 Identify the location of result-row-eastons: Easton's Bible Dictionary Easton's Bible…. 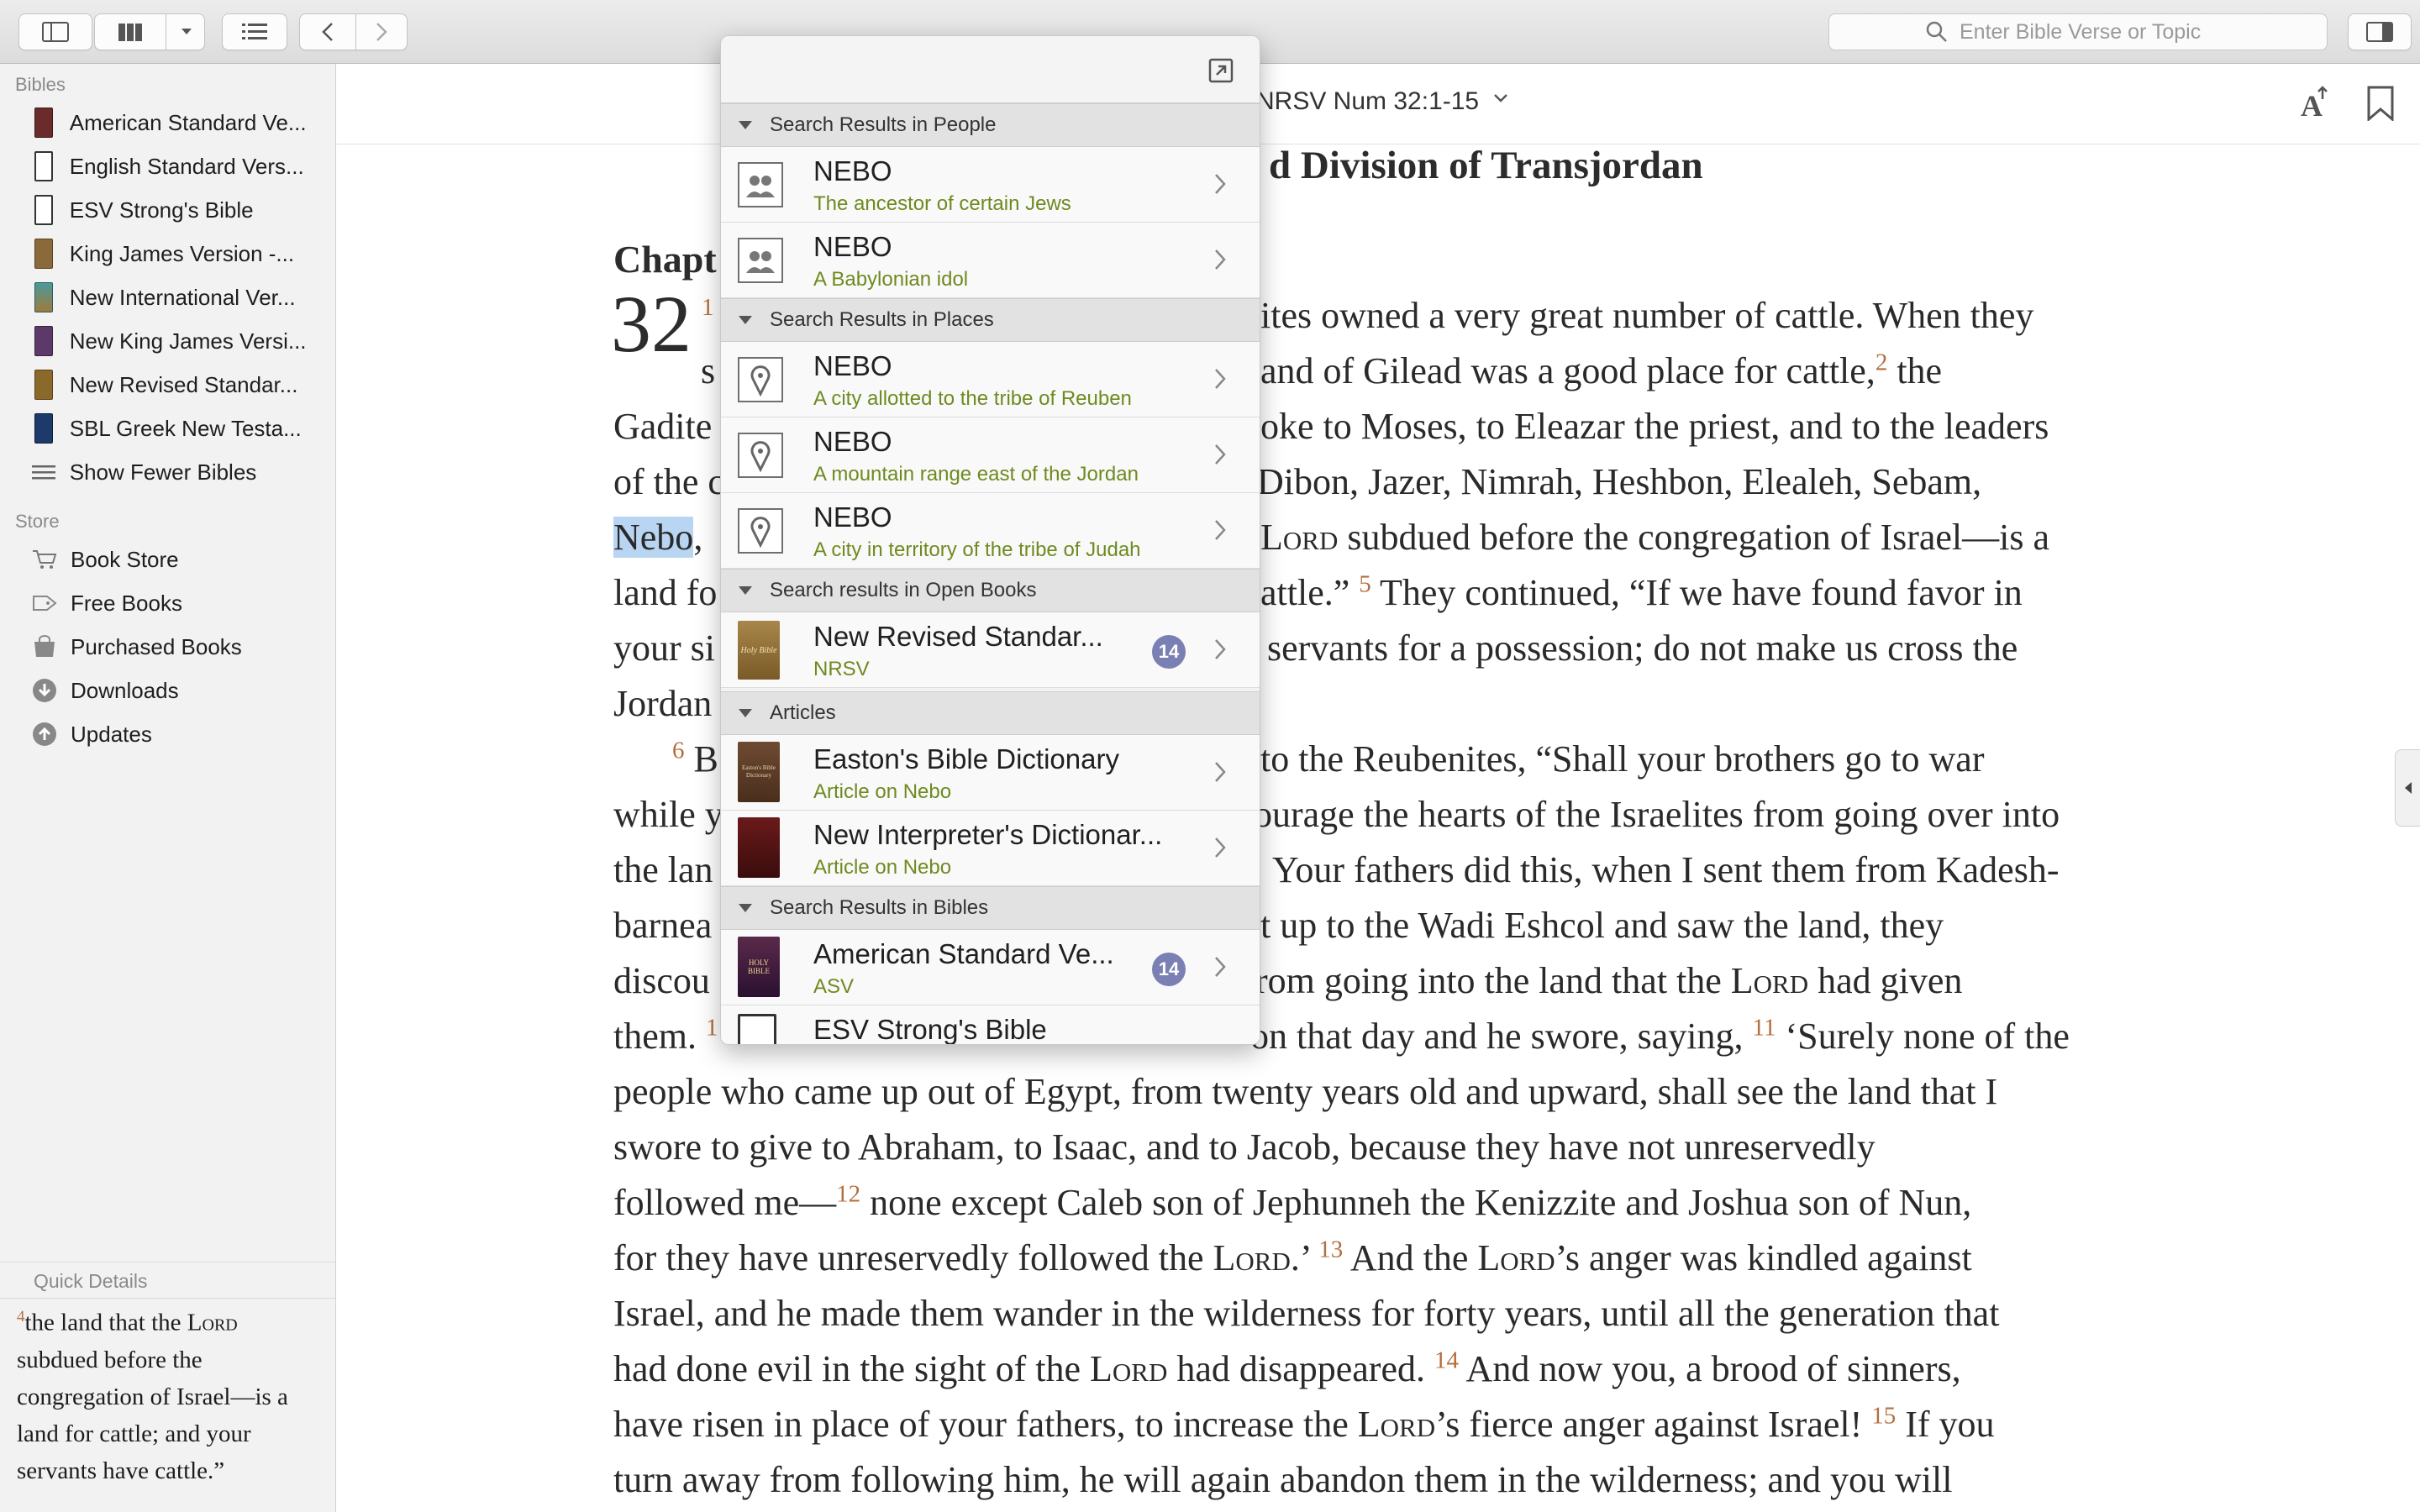
(991, 773).